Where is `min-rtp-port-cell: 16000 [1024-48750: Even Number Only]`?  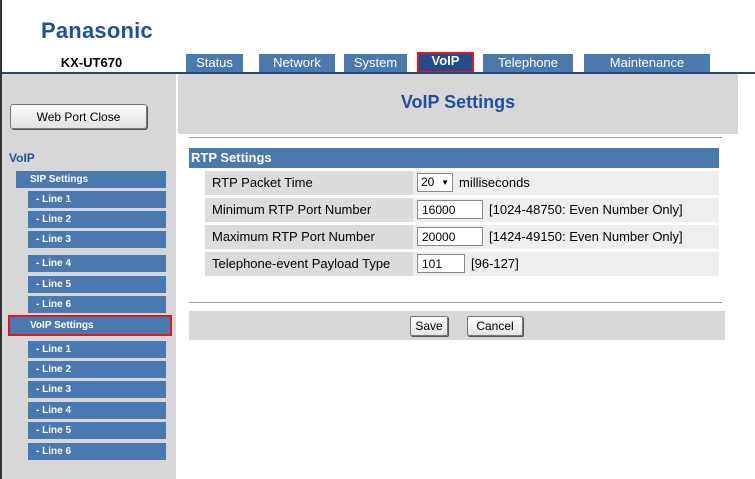 min-rtp-port-cell: 16000 [1024-48750: Even Number Only] is located at coordinates (566, 210).